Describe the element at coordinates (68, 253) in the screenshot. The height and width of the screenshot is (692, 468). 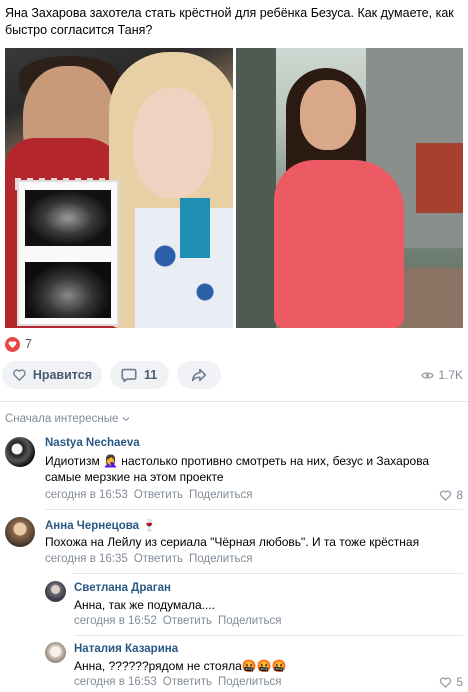
I see `ultrasound-print` at that location.